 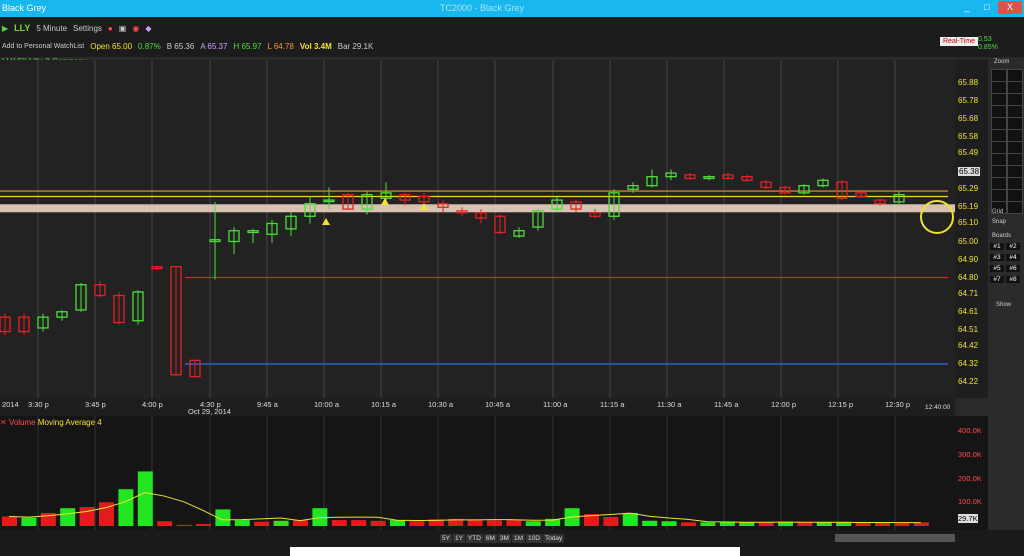 What do you see at coordinates (997, 279) in the screenshot?
I see `board-button: #7` at bounding box center [997, 279].